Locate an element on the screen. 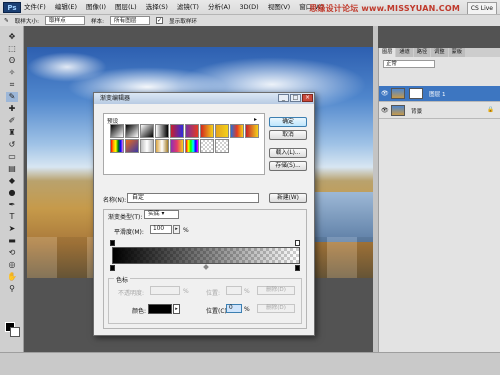  tab-paths: 路径 is located at coordinates (422, 52).